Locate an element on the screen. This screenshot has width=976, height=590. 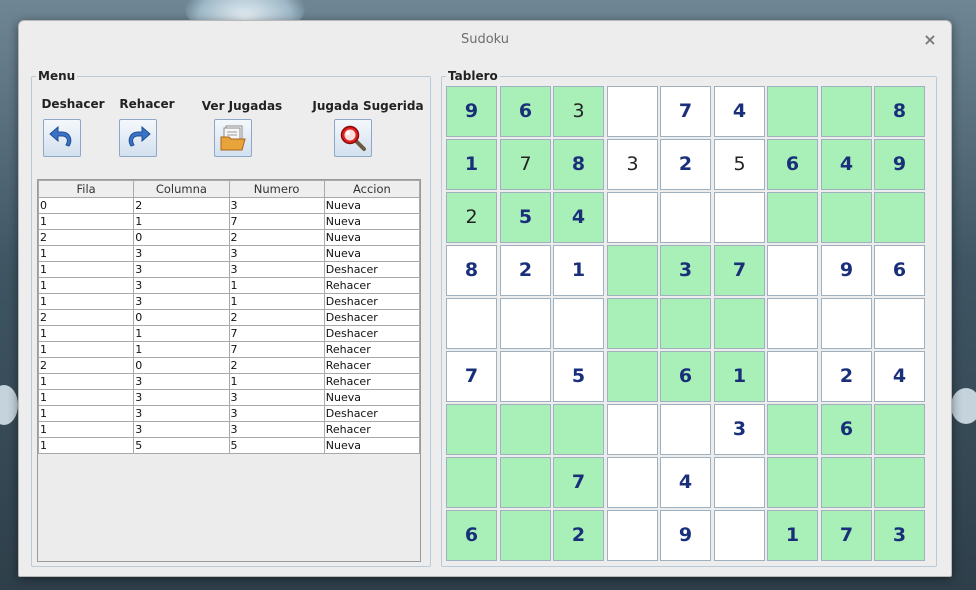
table-row: 1 1 7 Deshacer is located at coordinates (229, 333).